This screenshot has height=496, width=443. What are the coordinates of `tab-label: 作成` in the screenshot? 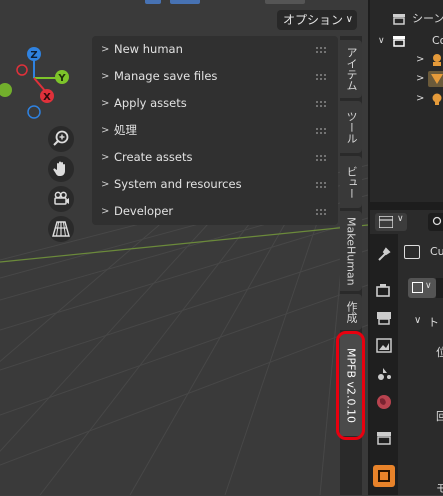 It's located at (351, 312).